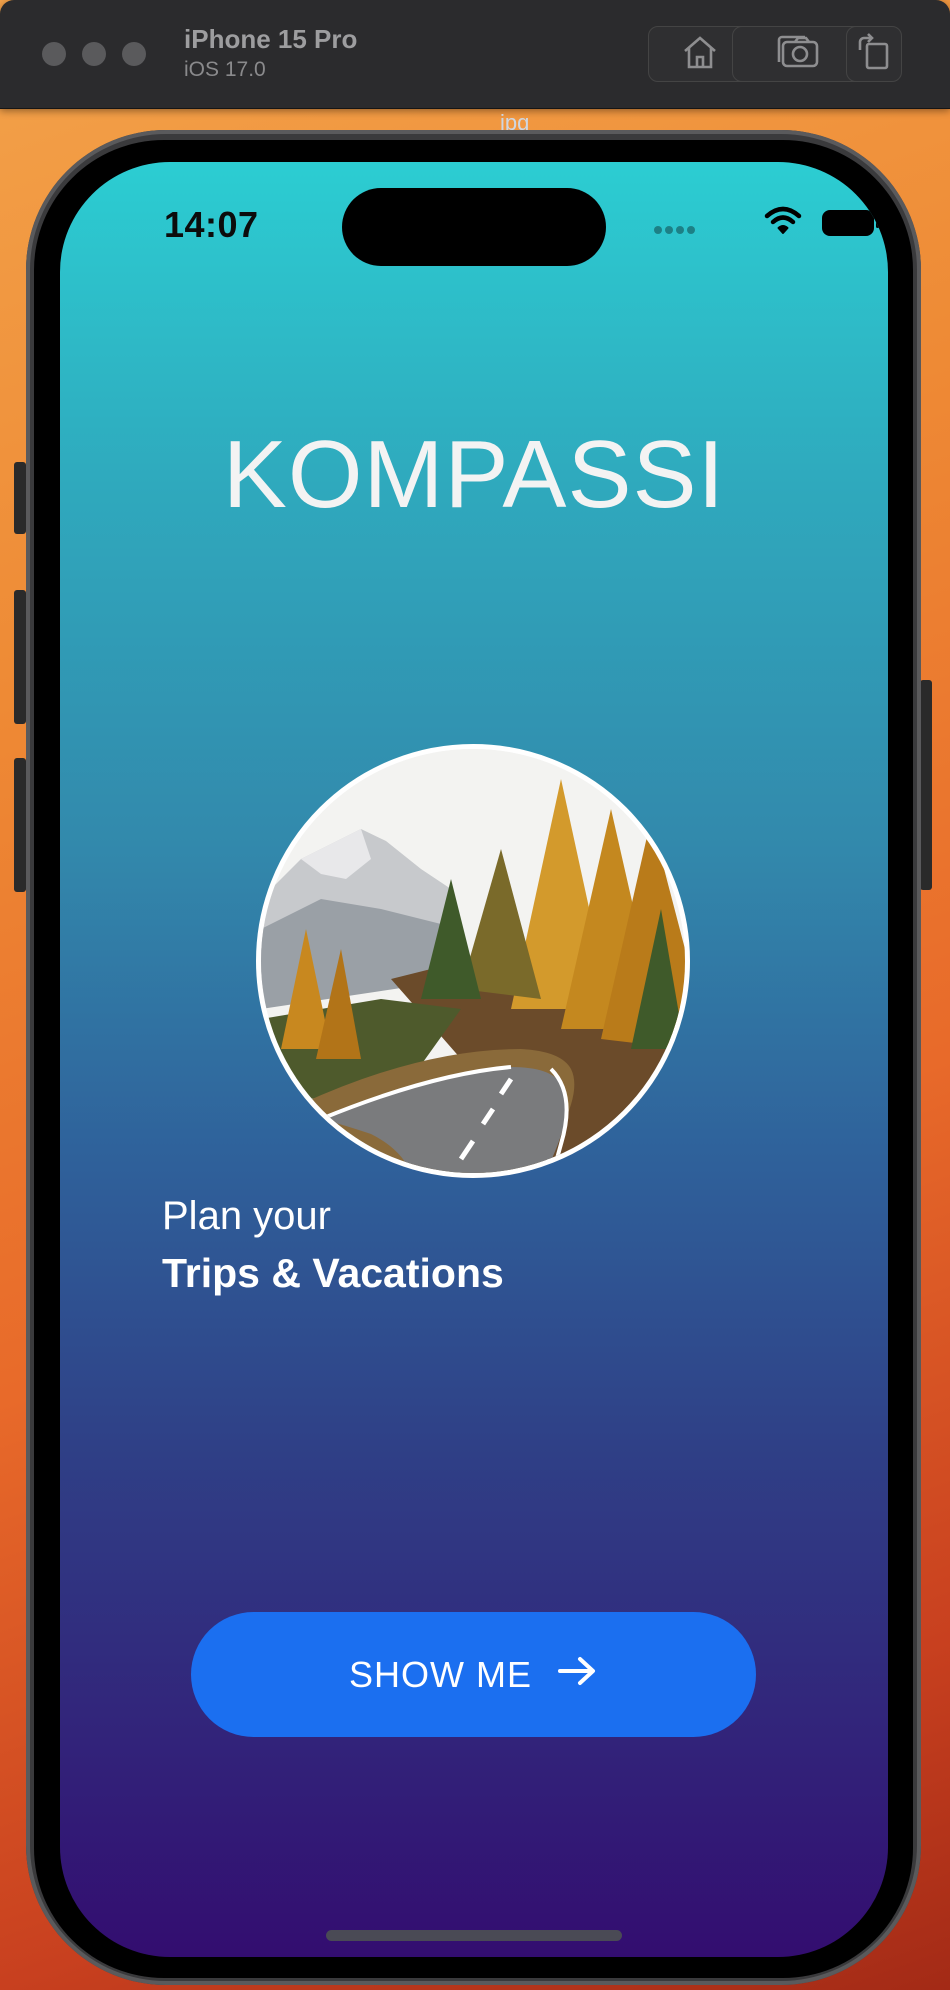  What do you see at coordinates (20, 498) in the screenshot?
I see `action-button` at bounding box center [20, 498].